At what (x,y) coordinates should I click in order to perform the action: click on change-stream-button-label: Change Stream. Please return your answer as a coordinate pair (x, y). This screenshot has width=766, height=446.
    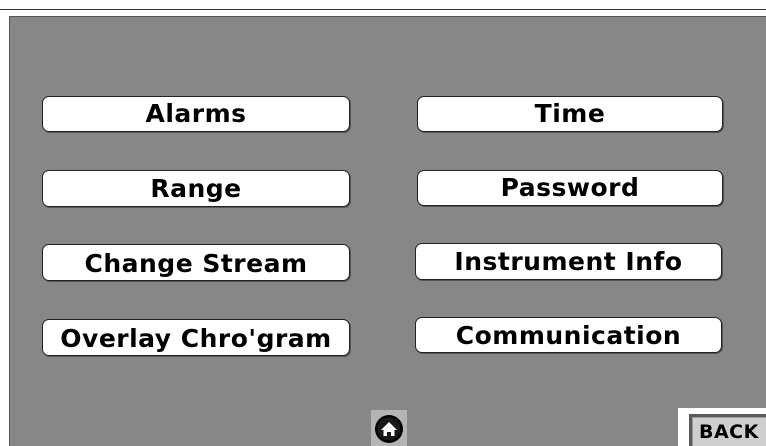
    Looking at the image, I should click on (196, 263).